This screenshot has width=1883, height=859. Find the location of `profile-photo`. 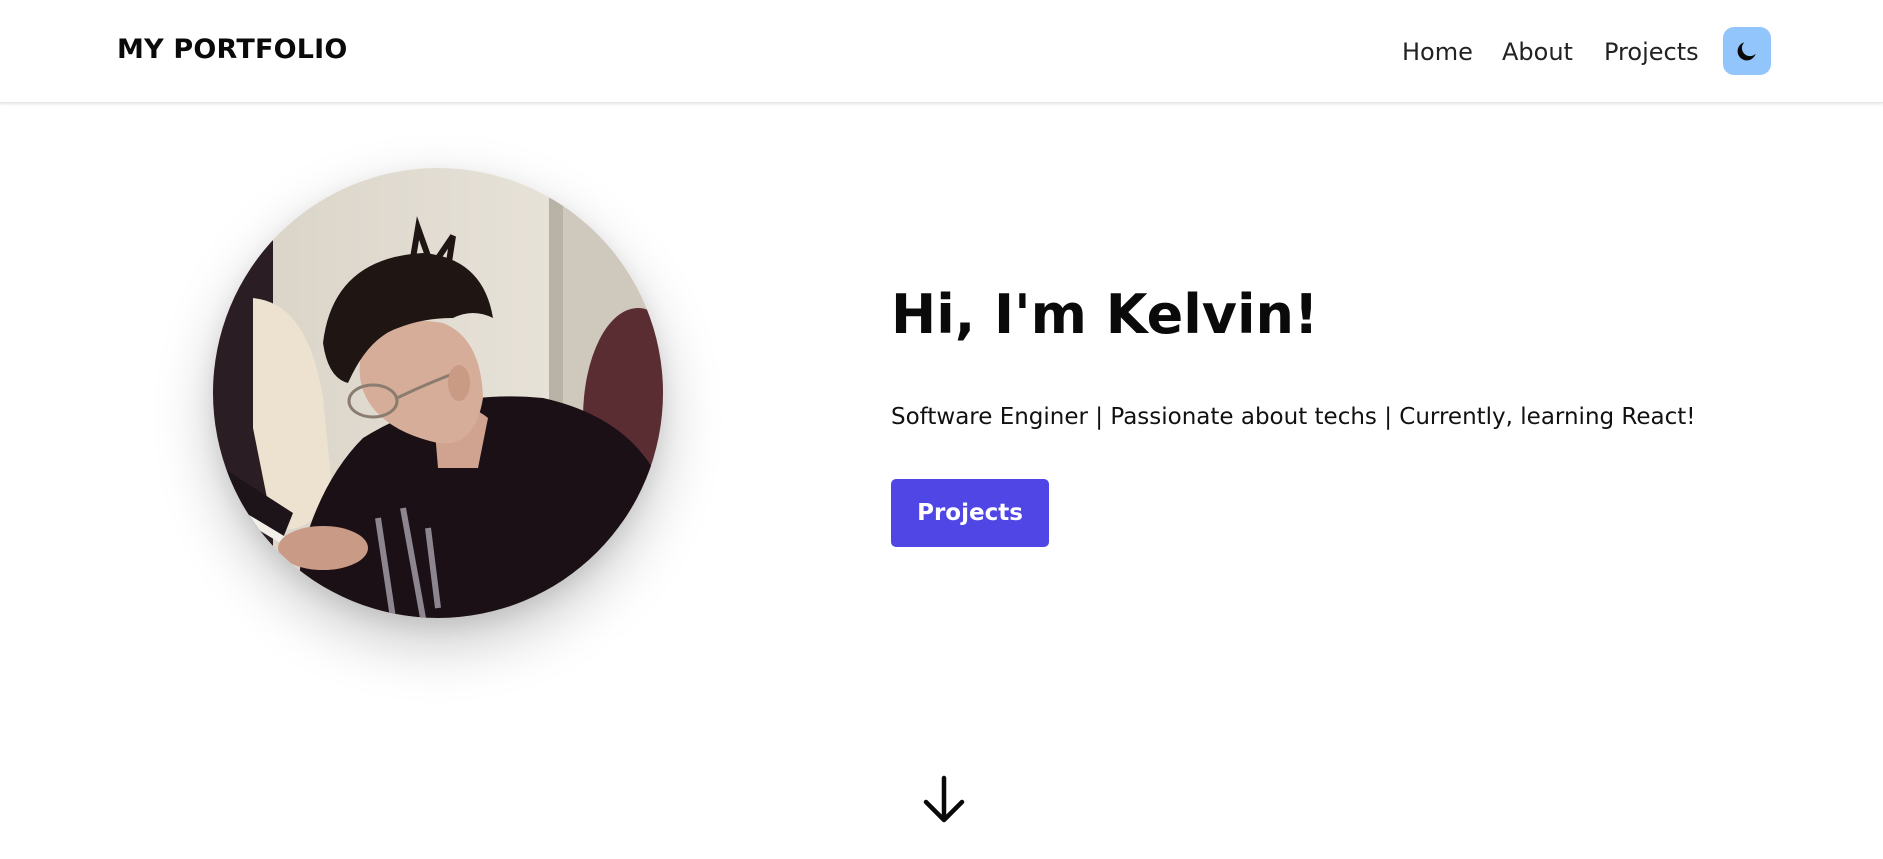

profile-photo is located at coordinates (438, 393).